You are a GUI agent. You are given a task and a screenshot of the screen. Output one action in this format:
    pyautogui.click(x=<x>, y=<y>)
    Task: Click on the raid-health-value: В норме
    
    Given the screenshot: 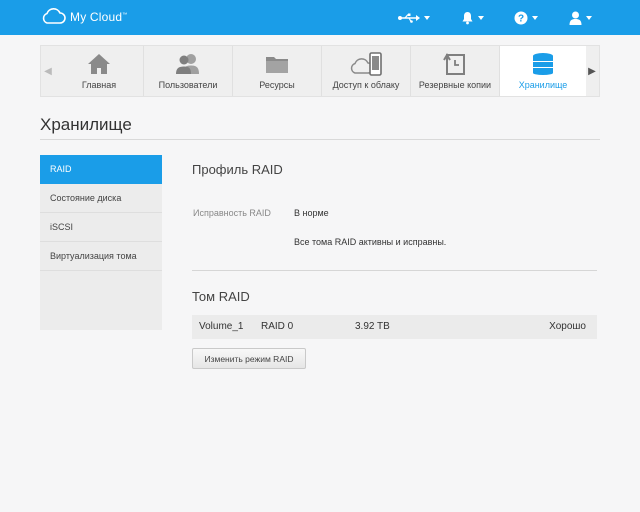 What is the action you would take?
    pyautogui.click(x=311, y=213)
    